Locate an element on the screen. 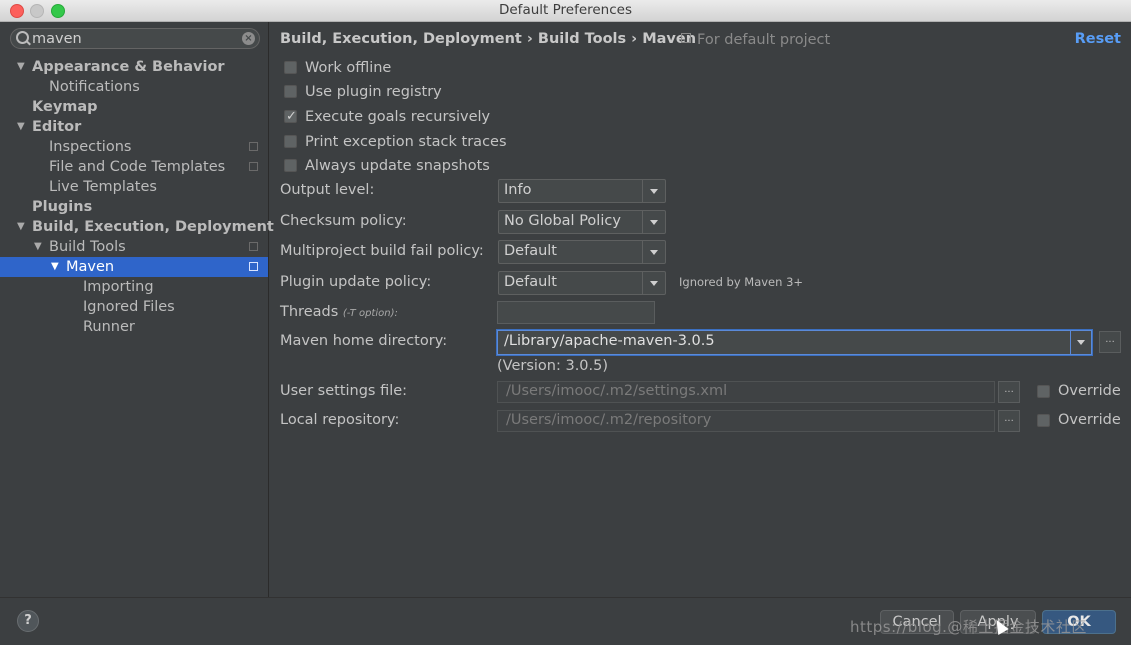 This screenshot has width=1131, height=645. scope-indicator: For default project is located at coordinates (755, 40).